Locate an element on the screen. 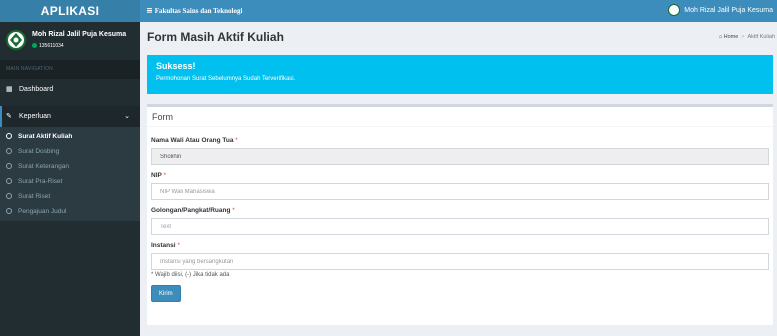  breadcrumb-current: Aktif Kuliah is located at coordinates (761, 37).